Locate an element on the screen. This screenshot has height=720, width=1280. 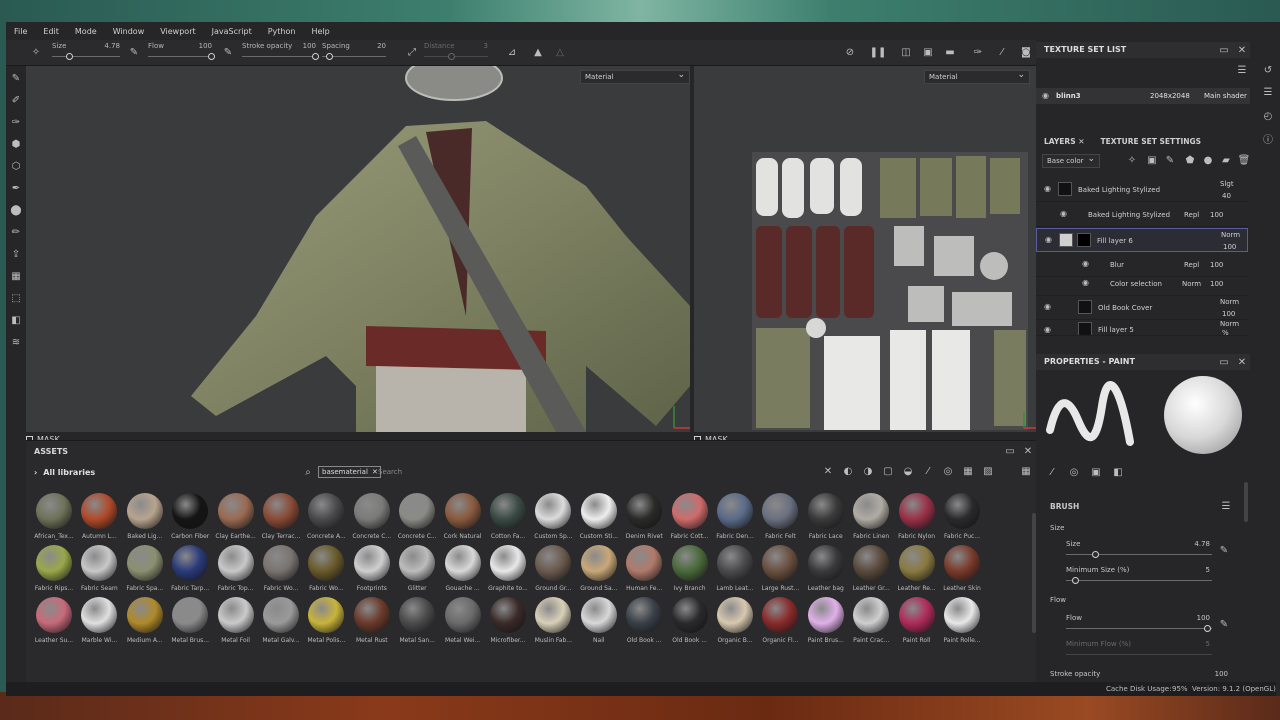
menu-icon: ☰ is located at coordinates (1242, 70).